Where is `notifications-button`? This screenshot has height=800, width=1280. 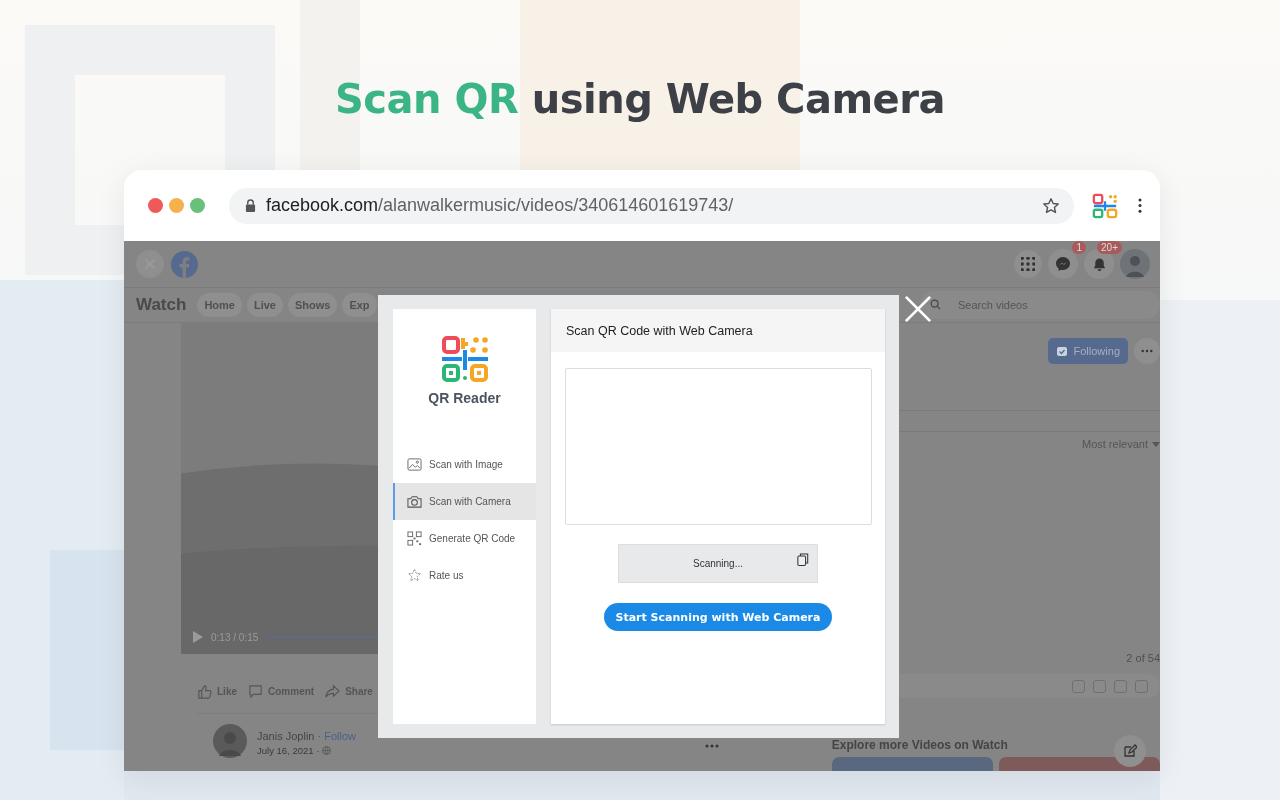
notifications-button is located at coordinates (1099, 264).